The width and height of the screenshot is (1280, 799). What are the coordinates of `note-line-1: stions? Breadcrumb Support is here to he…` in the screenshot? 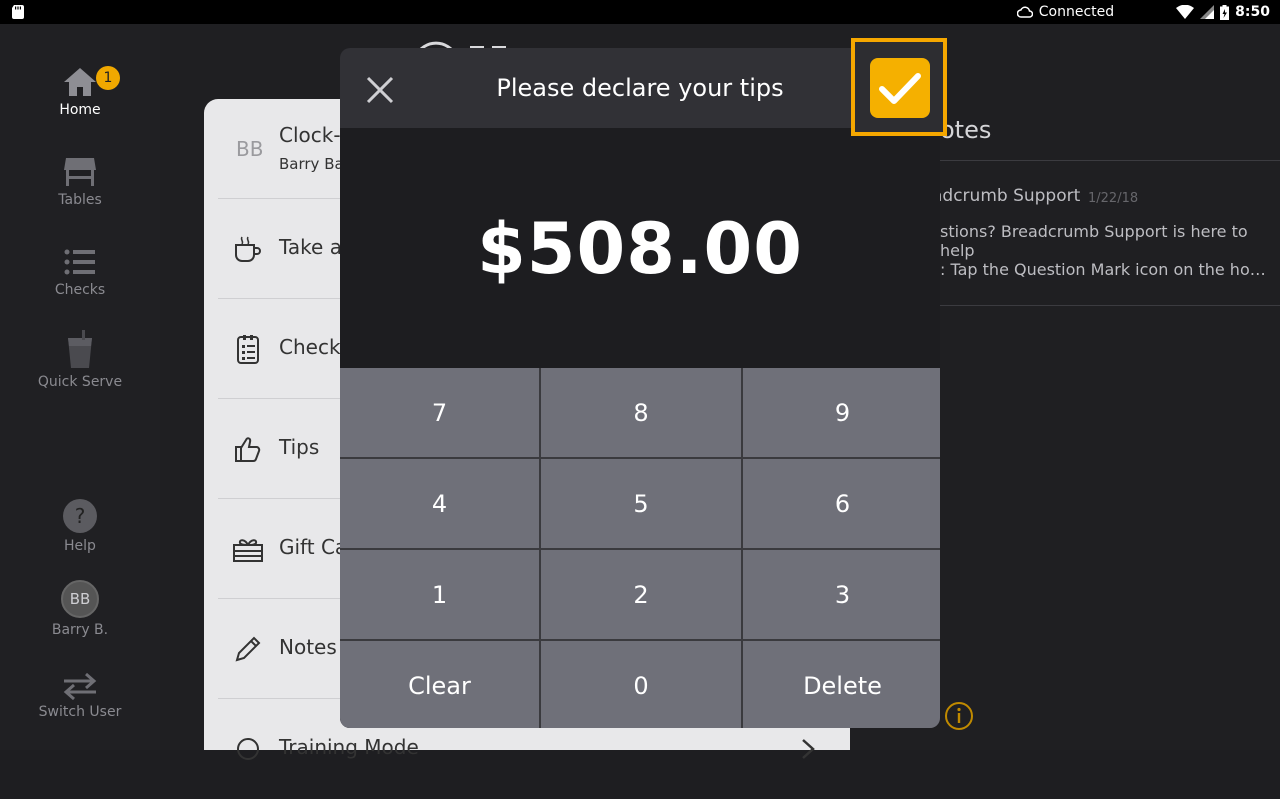 It's located at (1094, 241).